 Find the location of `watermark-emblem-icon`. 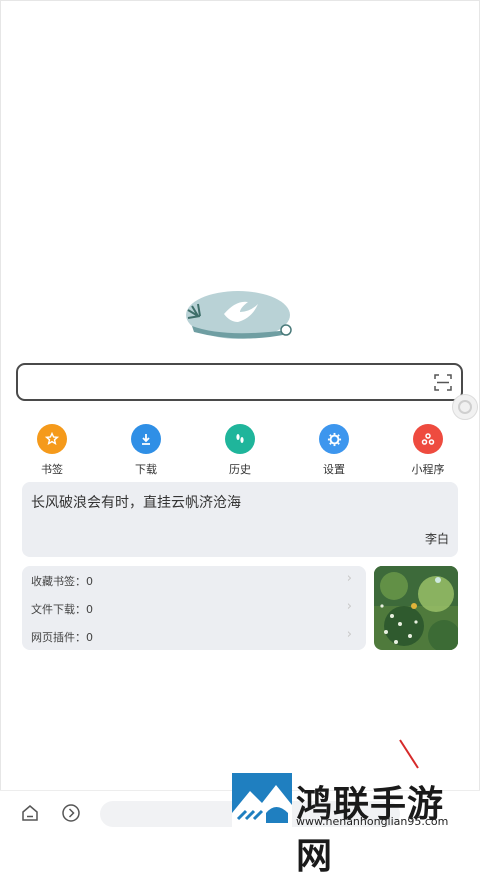

watermark-emblem-icon is located at coordinates (262, 802).